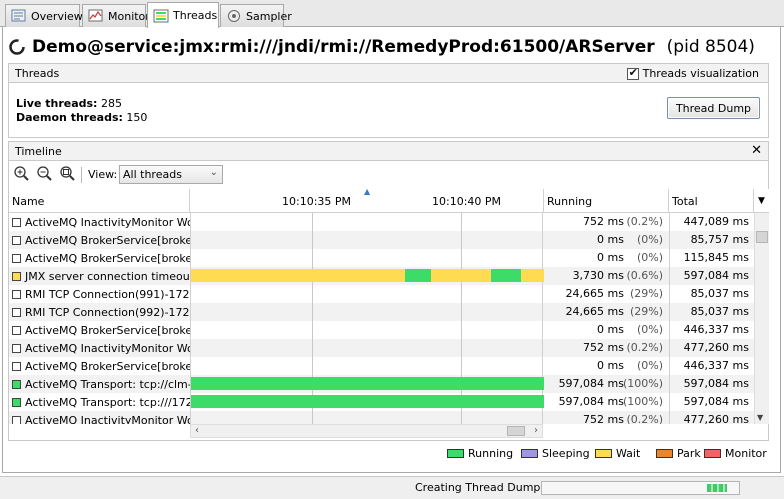 The image size is (784, 499). I want to click on running-percent: (0.2%), so click(644, 221).